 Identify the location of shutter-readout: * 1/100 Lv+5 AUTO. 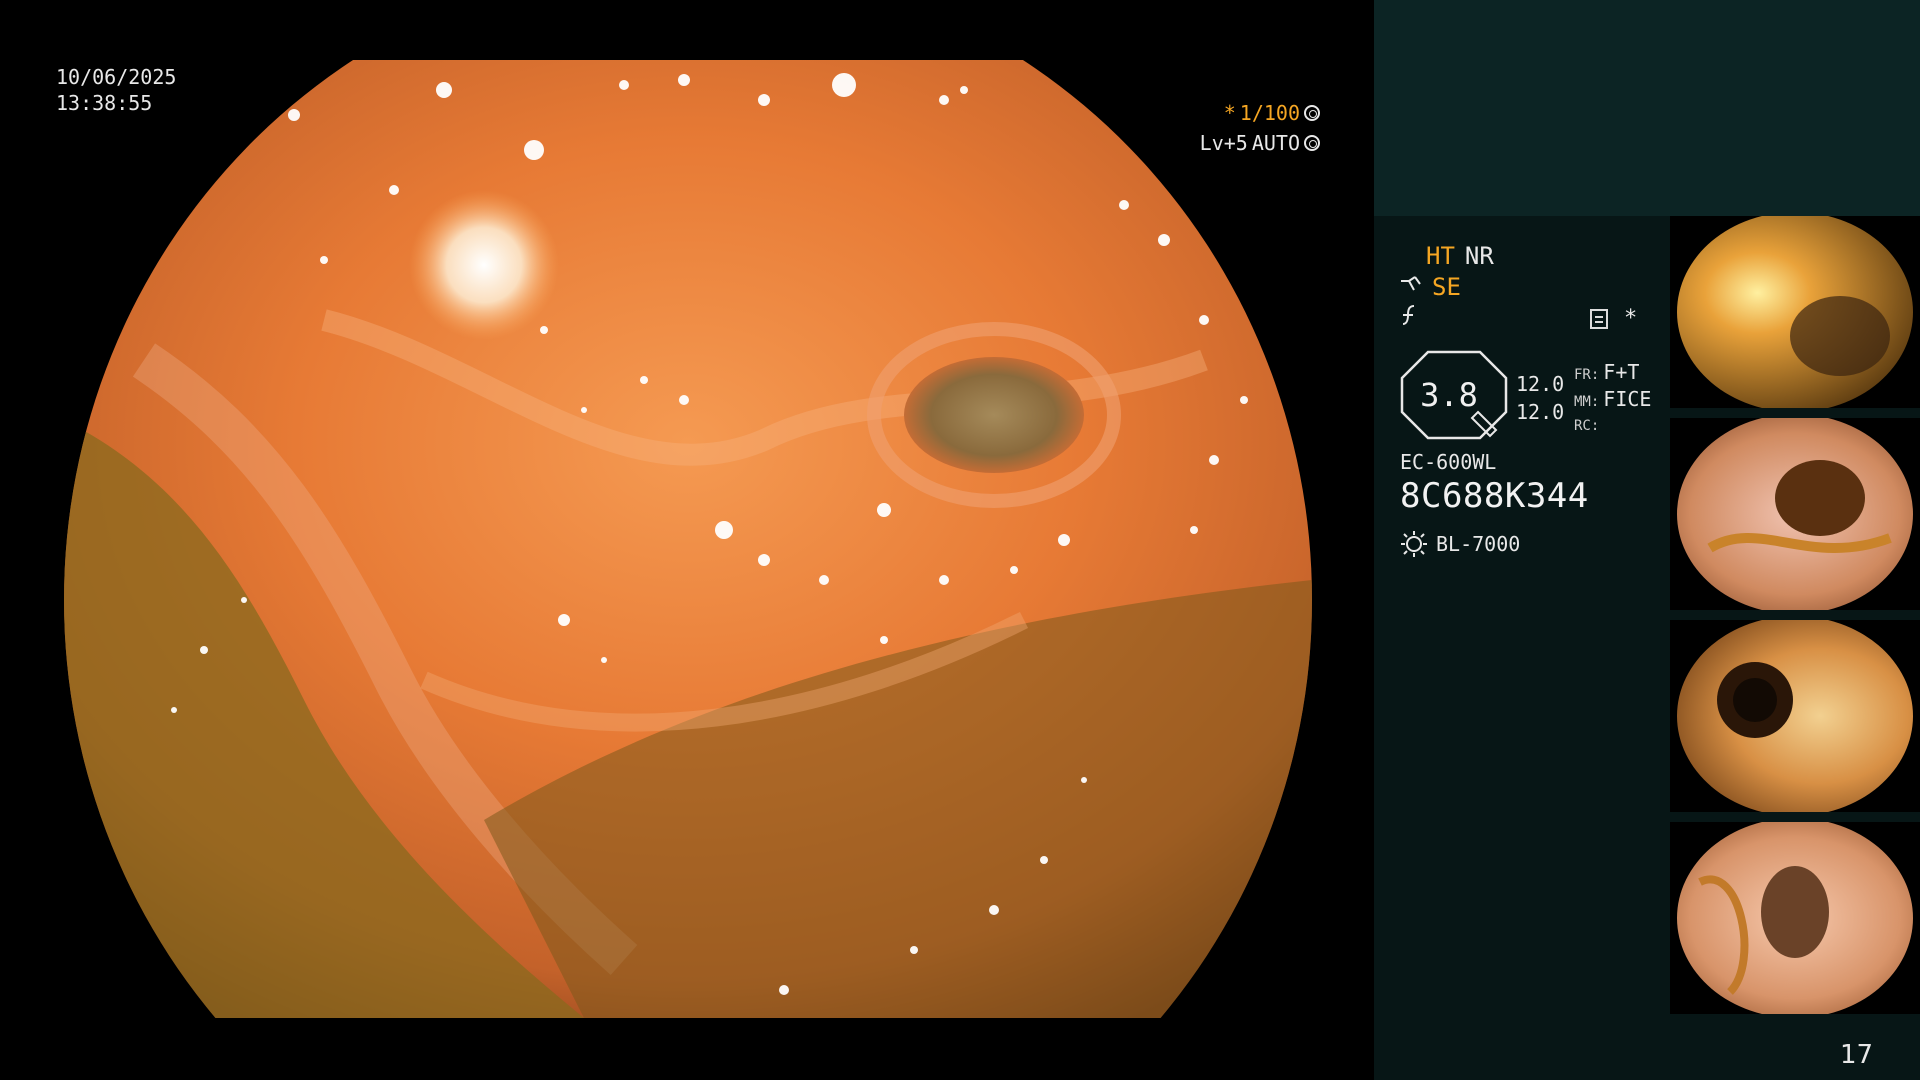
(1255, 128).